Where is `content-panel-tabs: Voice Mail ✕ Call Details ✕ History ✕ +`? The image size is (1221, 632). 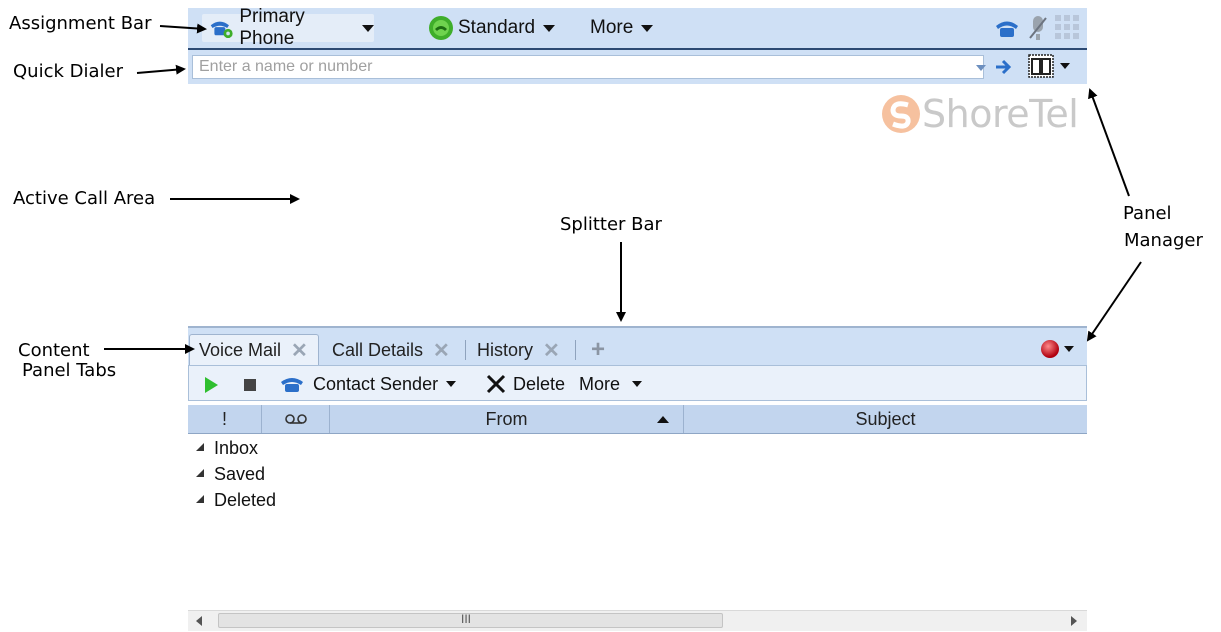
content-panel-tabs: Voice Mail ✕ Call Details ✕ History ✕ + is located at coordinates (637, 346).